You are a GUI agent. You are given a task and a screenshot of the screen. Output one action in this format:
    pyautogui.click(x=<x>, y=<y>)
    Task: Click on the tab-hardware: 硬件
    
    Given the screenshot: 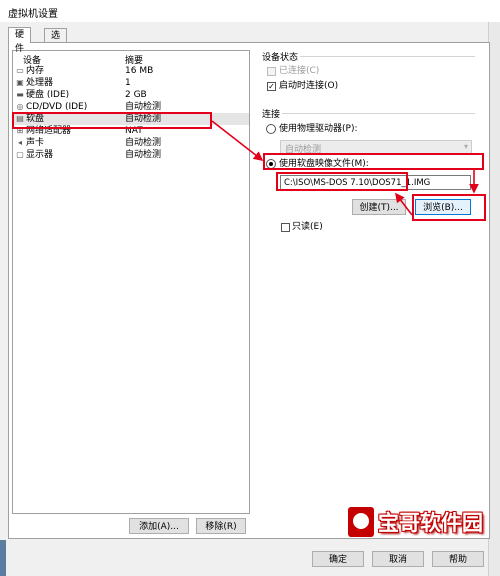 What is the action you would take?
    pyautogui.click(x=20, y=40)
    